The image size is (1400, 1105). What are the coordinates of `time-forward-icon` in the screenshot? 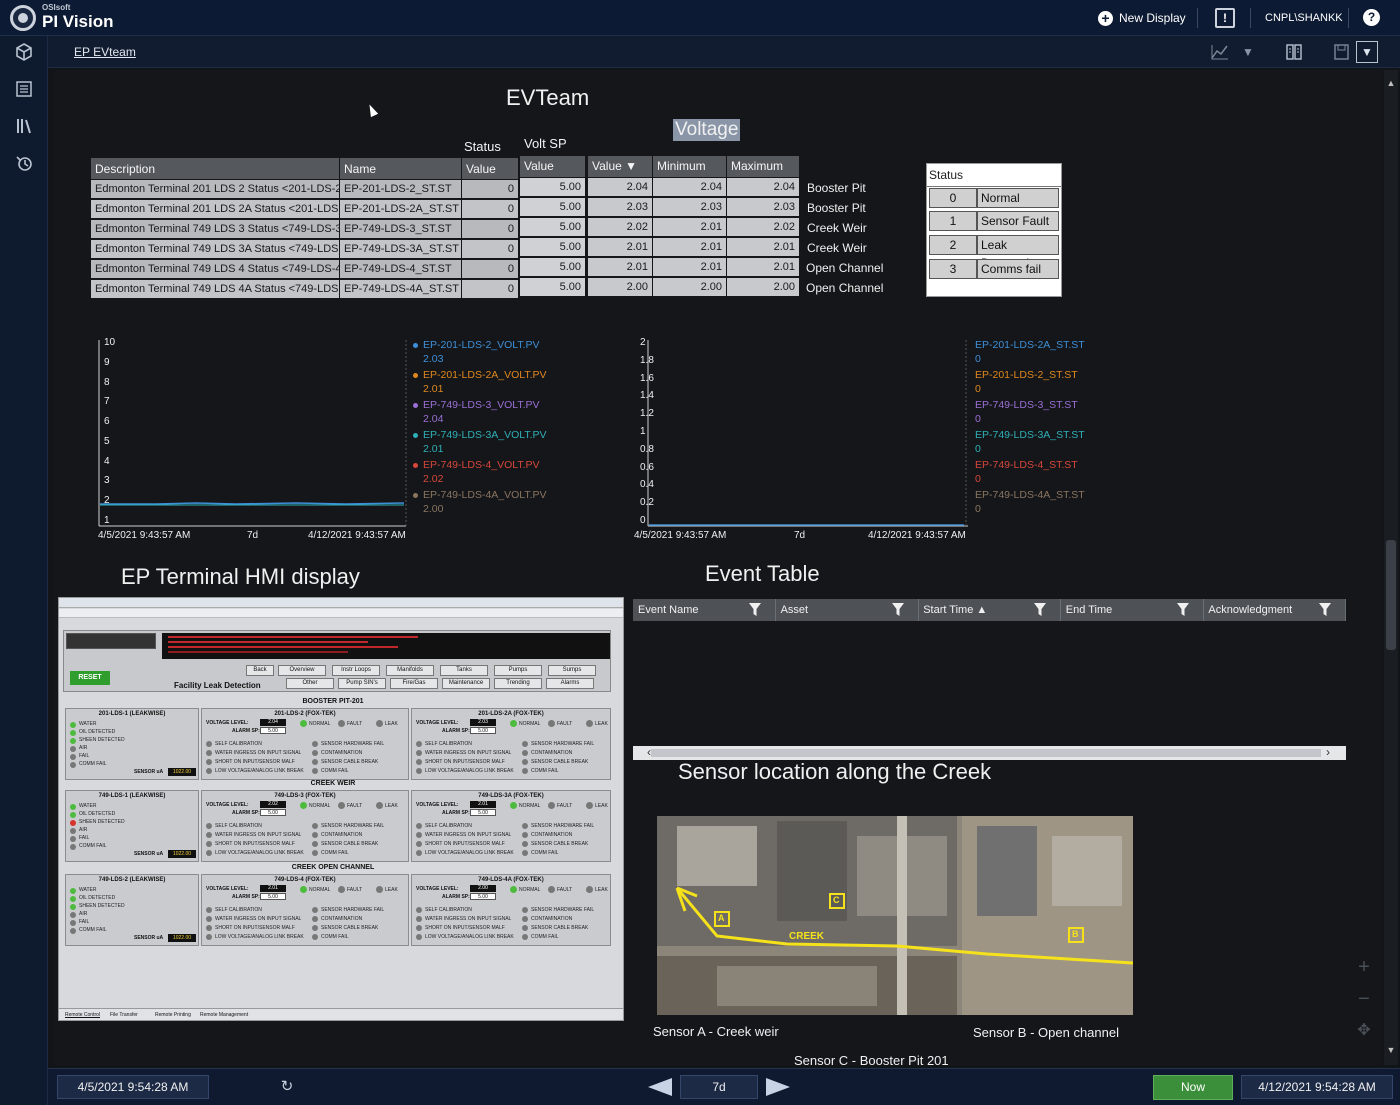 It's located at (778, 1087).